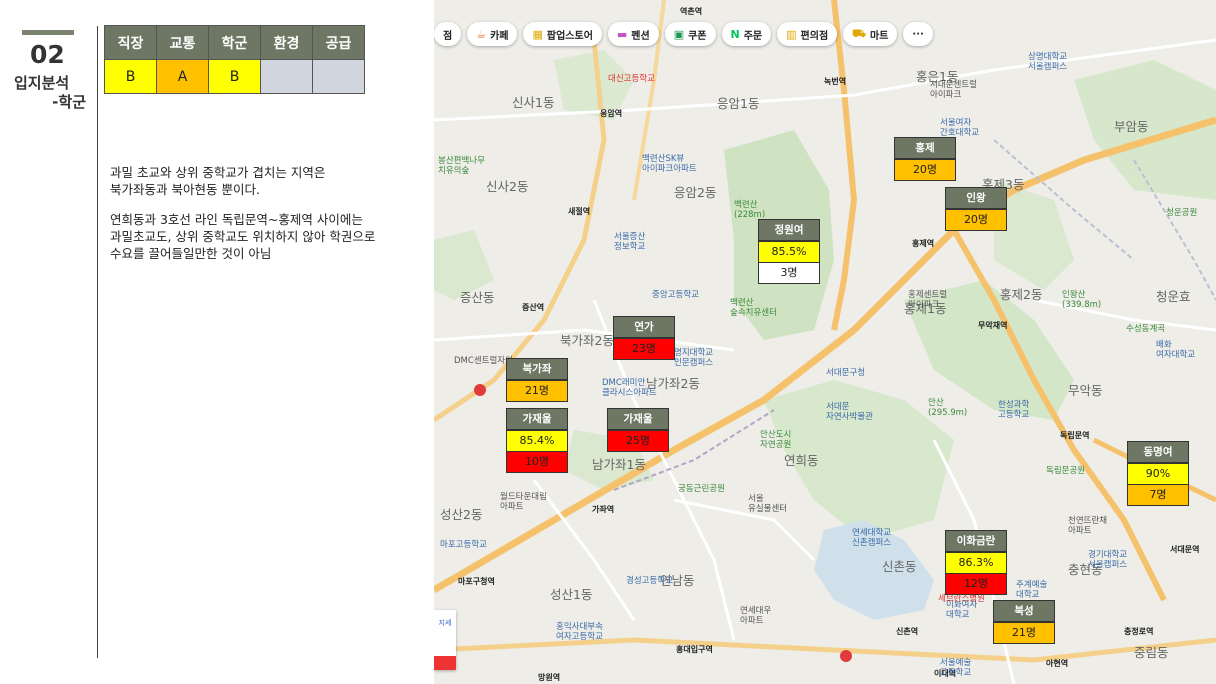 This screenshot has height=684, width=1216. Describe the element at coordinates (1057, 663) in the screenshot. I see `station-label: 아현역` at that location.